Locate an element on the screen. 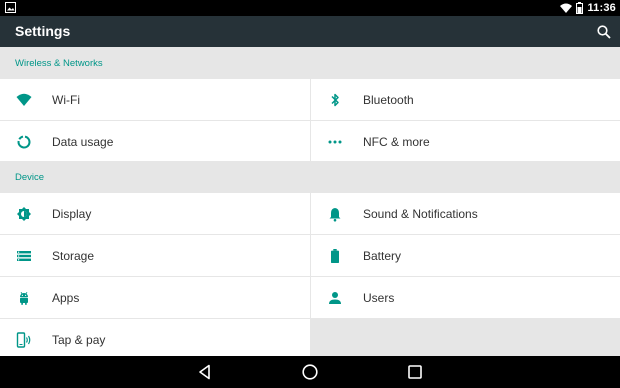 This screenshot has width=620, height=388. section-title: Wireless & Networks is located at coordinates (59, 63).